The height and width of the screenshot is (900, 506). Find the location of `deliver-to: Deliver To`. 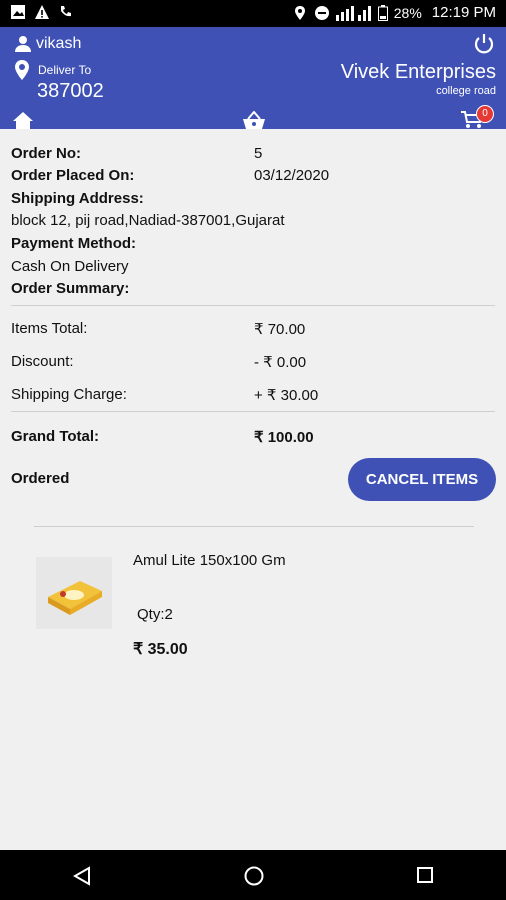

deliver-to: Deliver To is located at coordinates (52, 70).